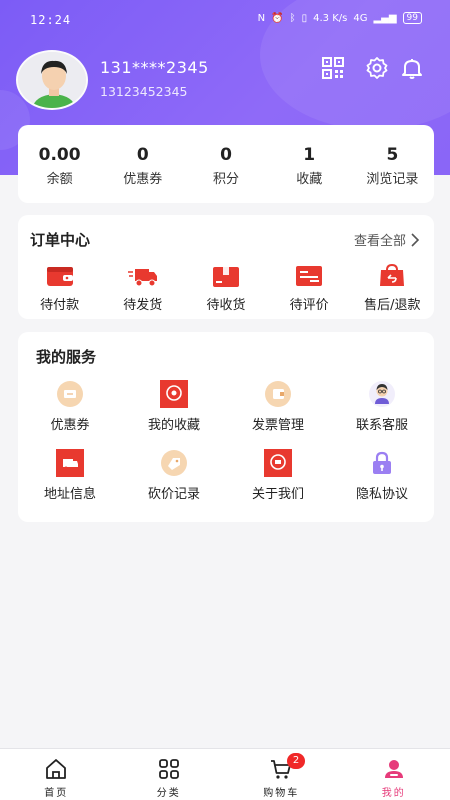  I want to click on order-status-row: 待付款 待发货 待收货 待评价 售后/退款, so click(226, 288).